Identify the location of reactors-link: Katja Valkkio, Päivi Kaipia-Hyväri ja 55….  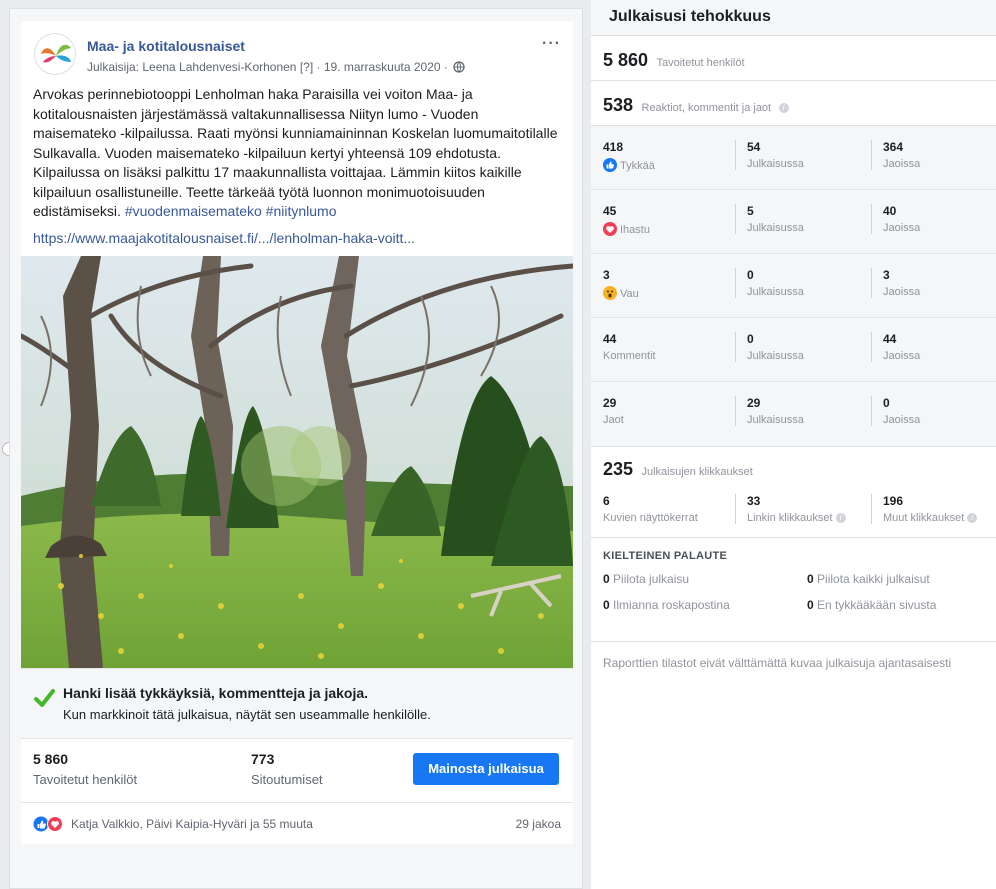
(192, 824).